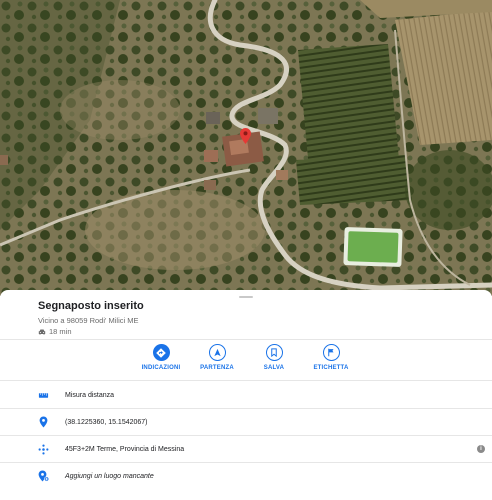 This screenshot has height=500, width=492. I want to click on drive-time-label: 18 min, so click(60, 331).